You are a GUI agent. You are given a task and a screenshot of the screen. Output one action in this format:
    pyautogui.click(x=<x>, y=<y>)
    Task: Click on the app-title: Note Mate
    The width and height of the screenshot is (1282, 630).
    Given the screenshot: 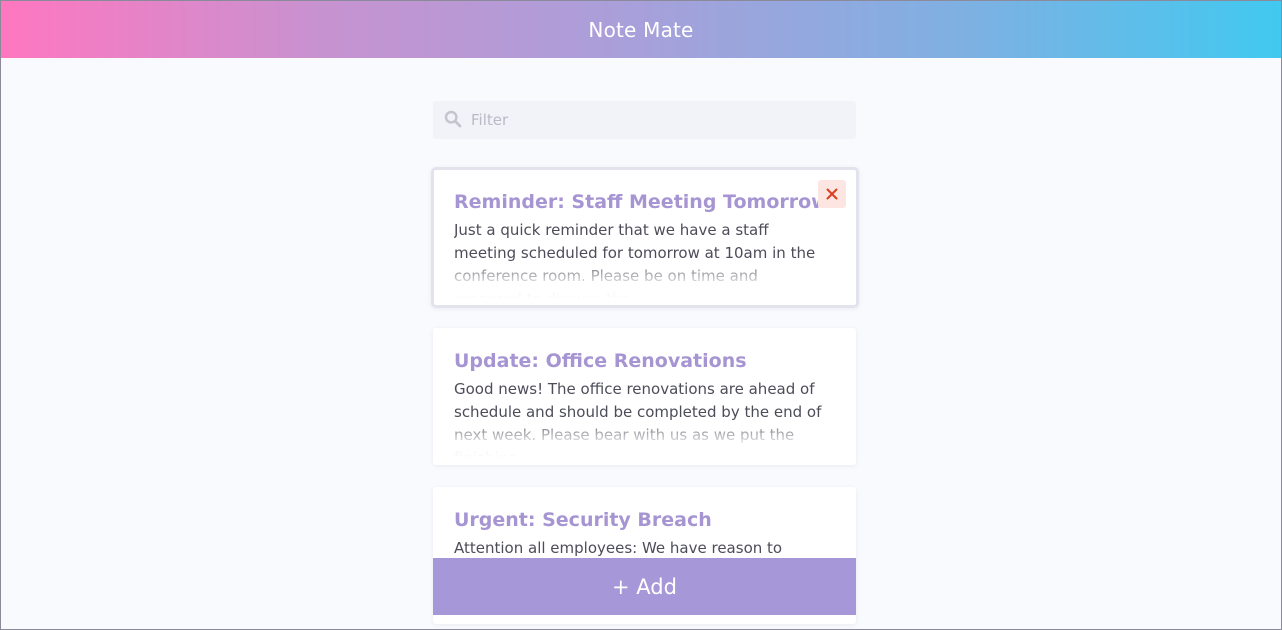 What is the action you would take?
    pyautogui.click(x=641, y=29)
    